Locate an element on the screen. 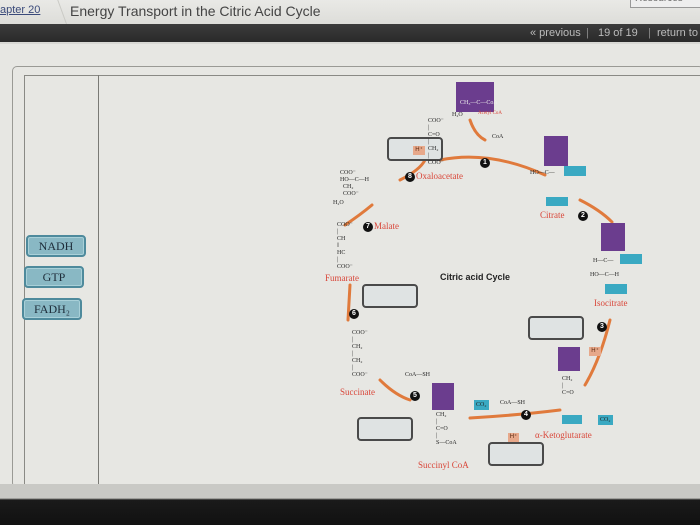 This screenshot has width=700, height=525. alpha-ketoglutarate-label: α-Ketoglutarate is located at coordinates (563, 435).